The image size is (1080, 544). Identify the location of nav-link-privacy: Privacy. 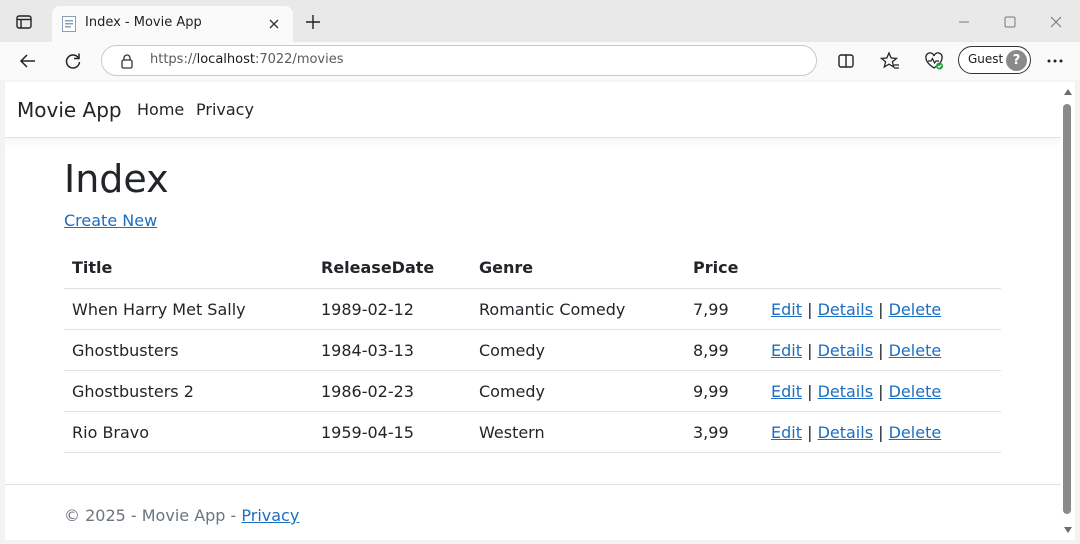
(225, 109).